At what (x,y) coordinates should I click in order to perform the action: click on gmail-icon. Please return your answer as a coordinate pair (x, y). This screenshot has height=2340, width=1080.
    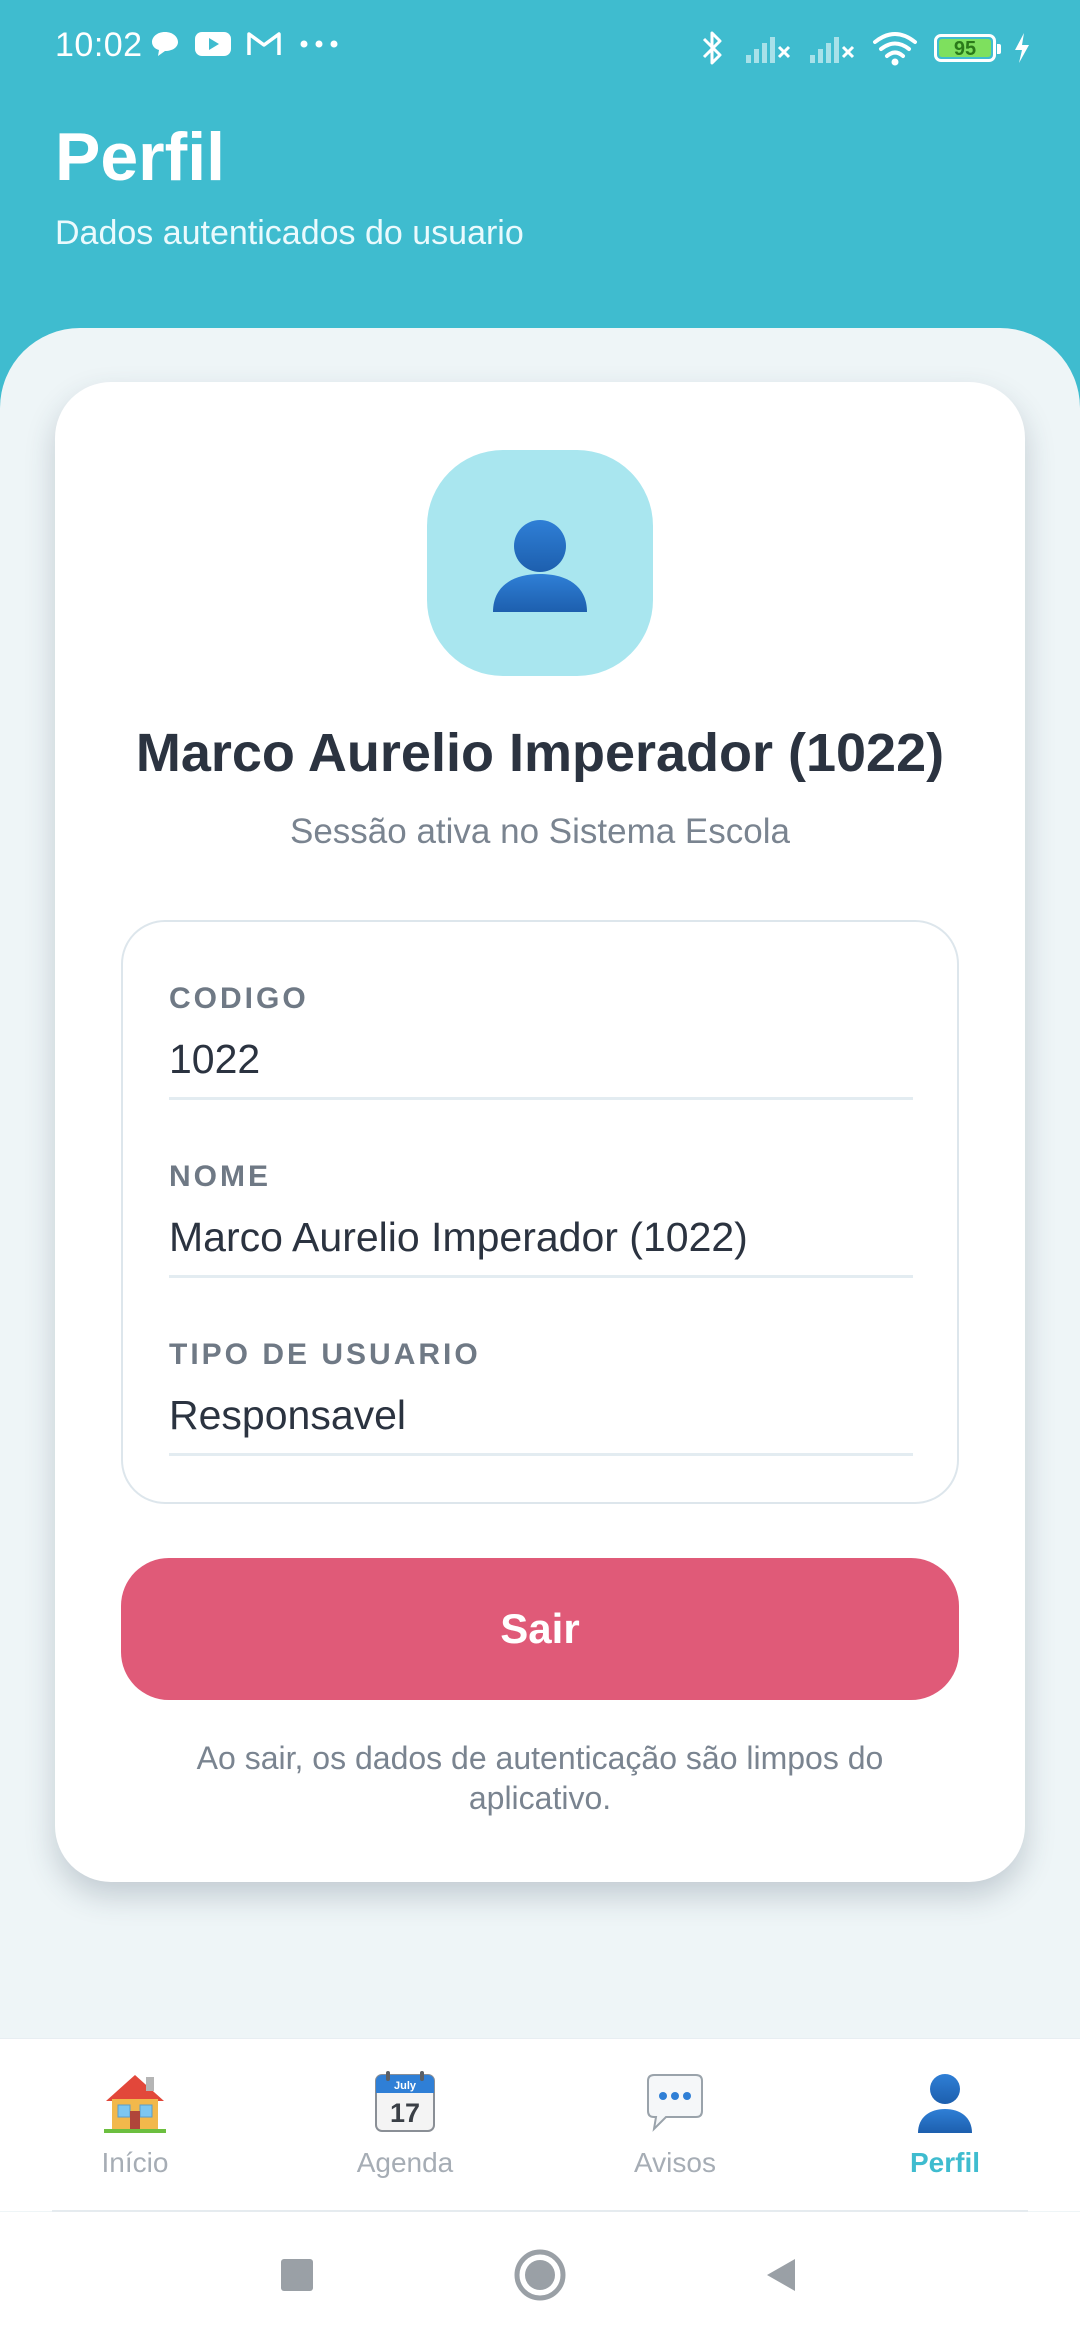
    Looking at the image, I should click on (264, 43).